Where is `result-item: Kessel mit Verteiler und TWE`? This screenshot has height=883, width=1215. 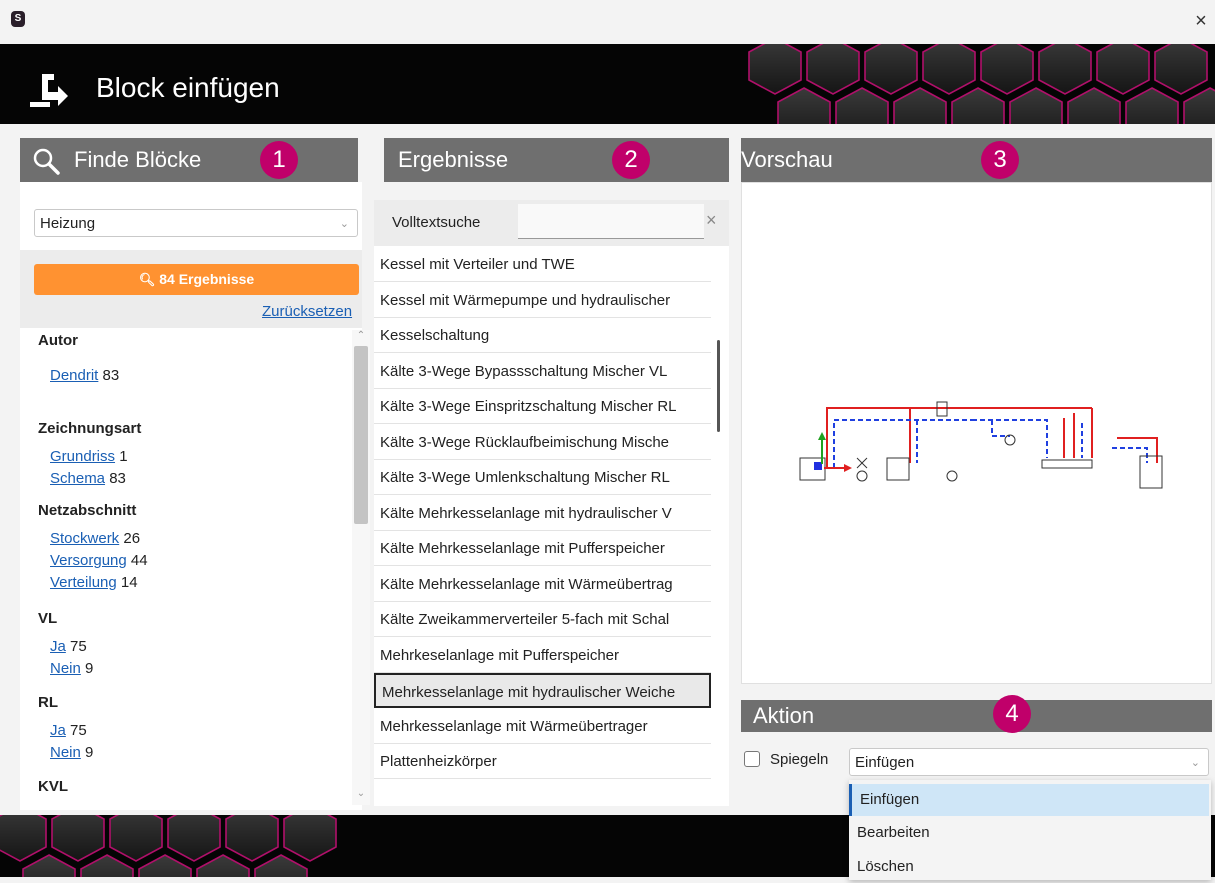
result-item: Kessel mit Verteiler und TWE is located at coordinates (542, 264).